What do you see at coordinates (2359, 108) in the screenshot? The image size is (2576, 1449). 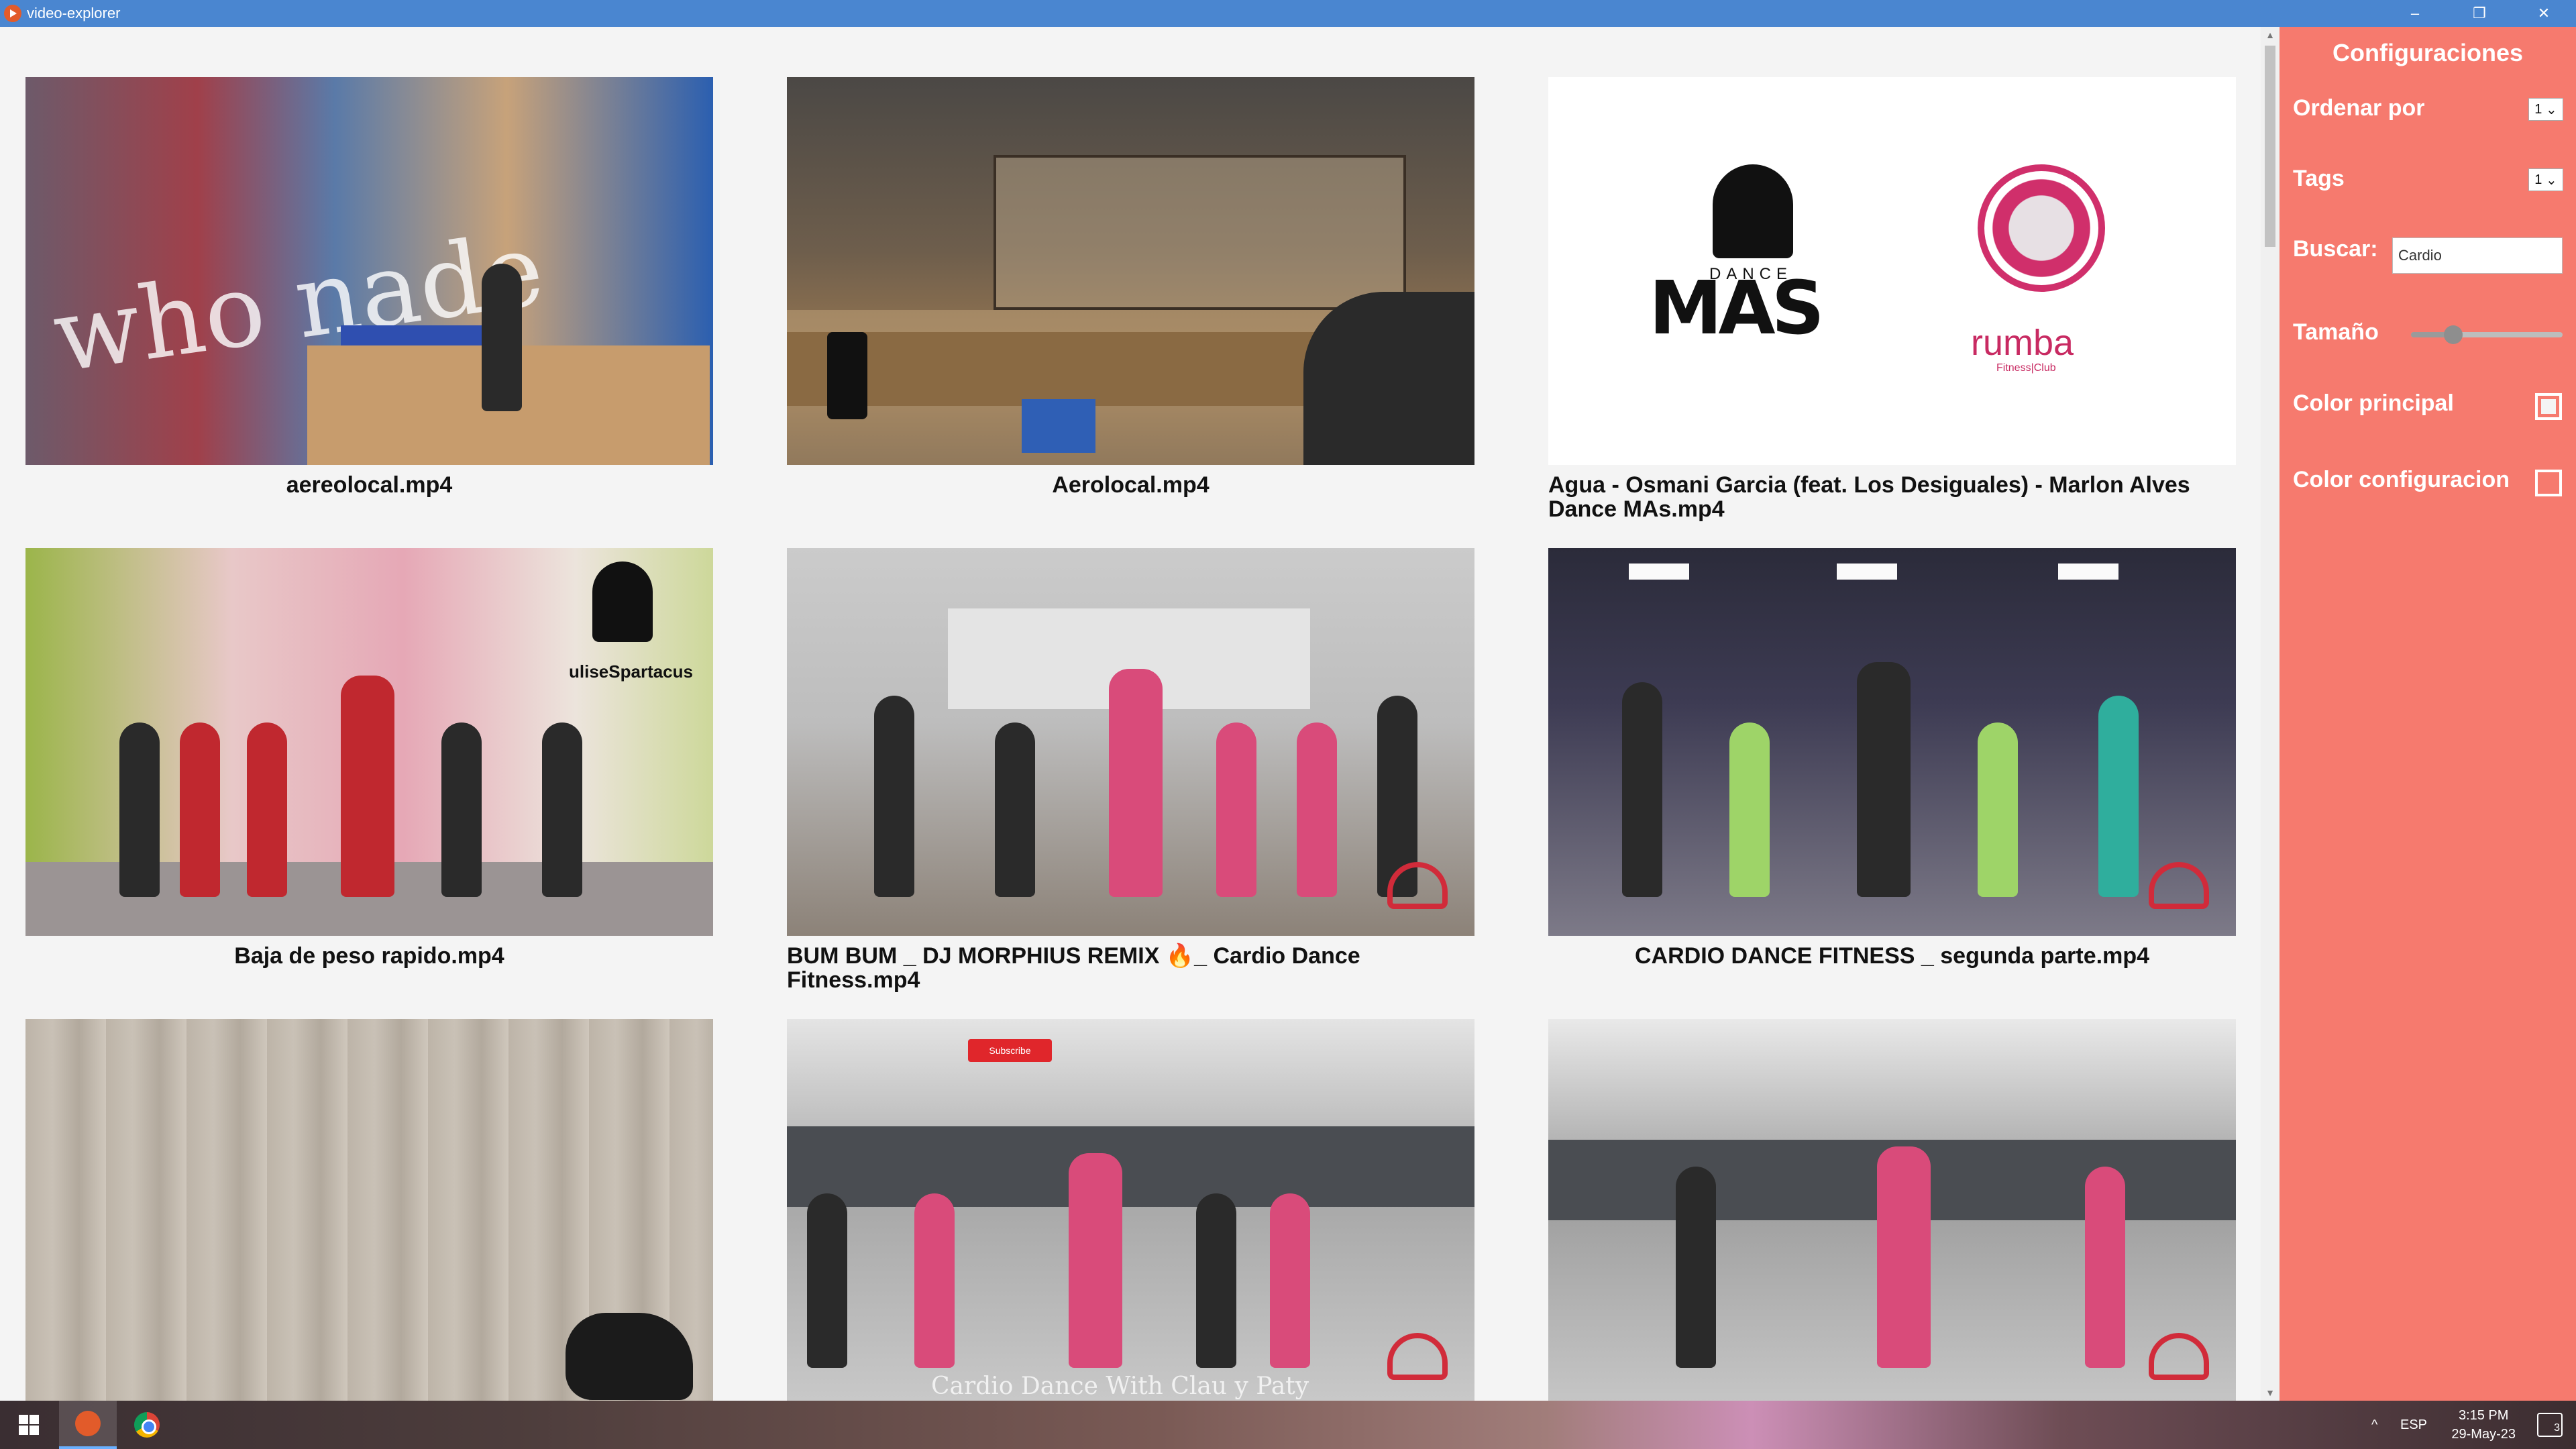 I see `sort-label: Ordenar por` at bounding box center [2359, 108].